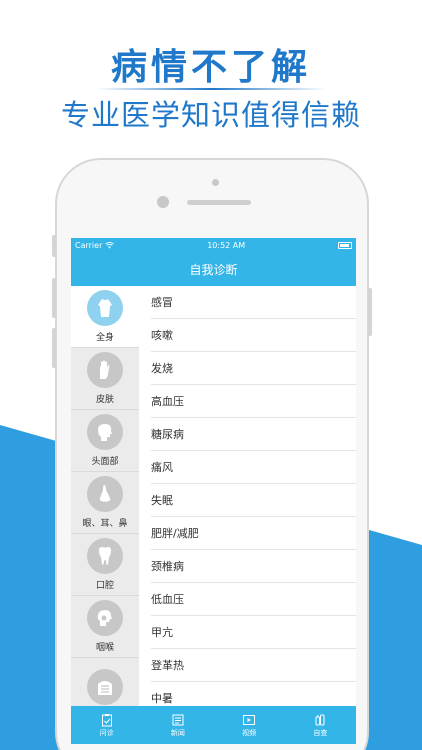 This screenshot has width=422, height=750. I want to click on sidebar-item-label: 头面部, so click(105, 462).